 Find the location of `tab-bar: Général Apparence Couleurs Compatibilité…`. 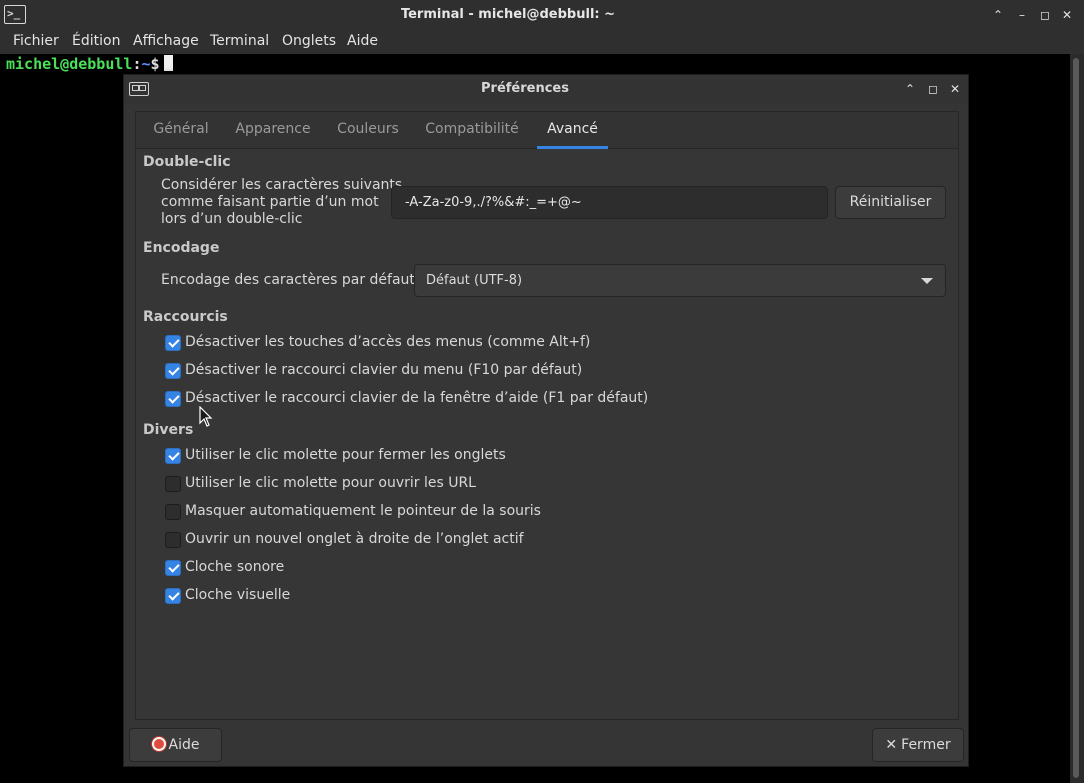

tab-bar: Général Apparence Couleurs Compatibilité… is located at coordinates (547, 130).